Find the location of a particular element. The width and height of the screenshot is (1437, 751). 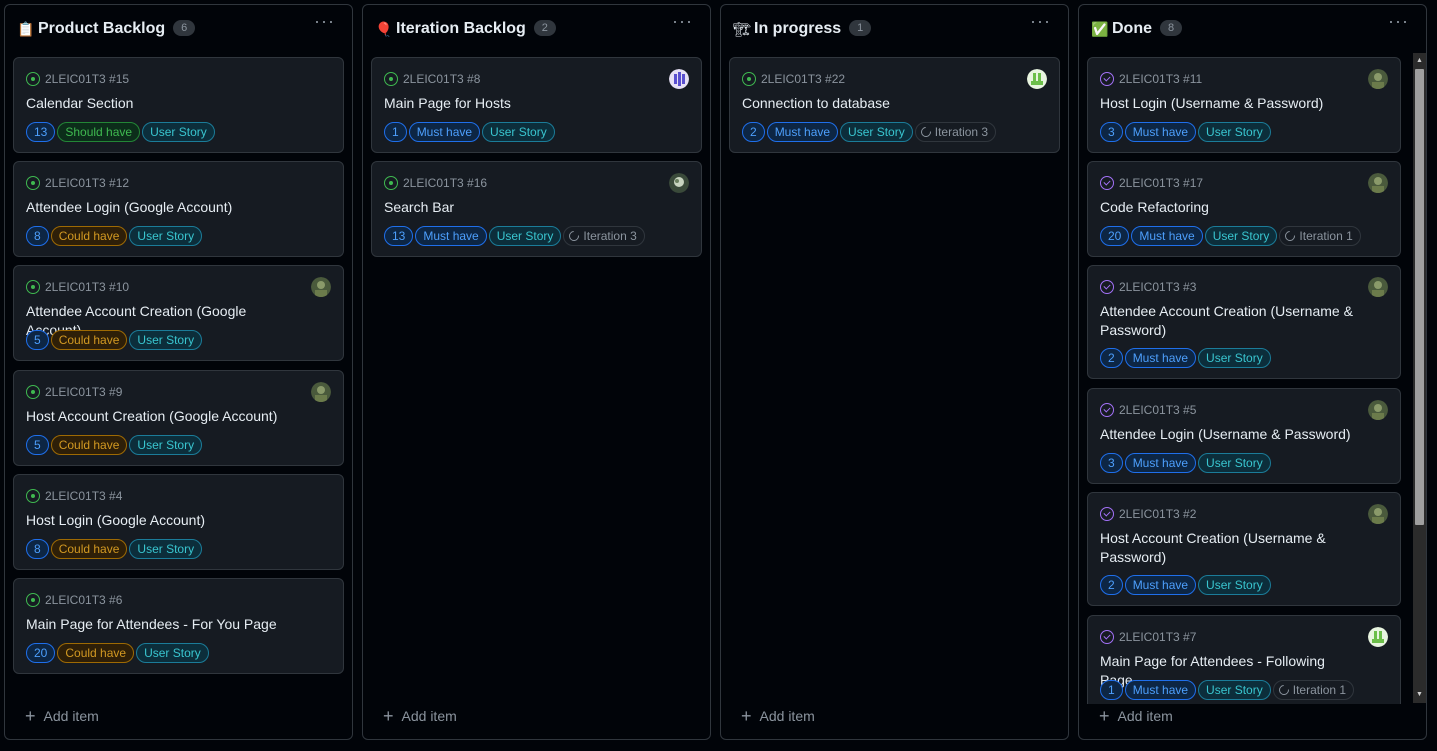

issue-reference: 2LEIC01T3 #9 is located at coordinates (83, 392).